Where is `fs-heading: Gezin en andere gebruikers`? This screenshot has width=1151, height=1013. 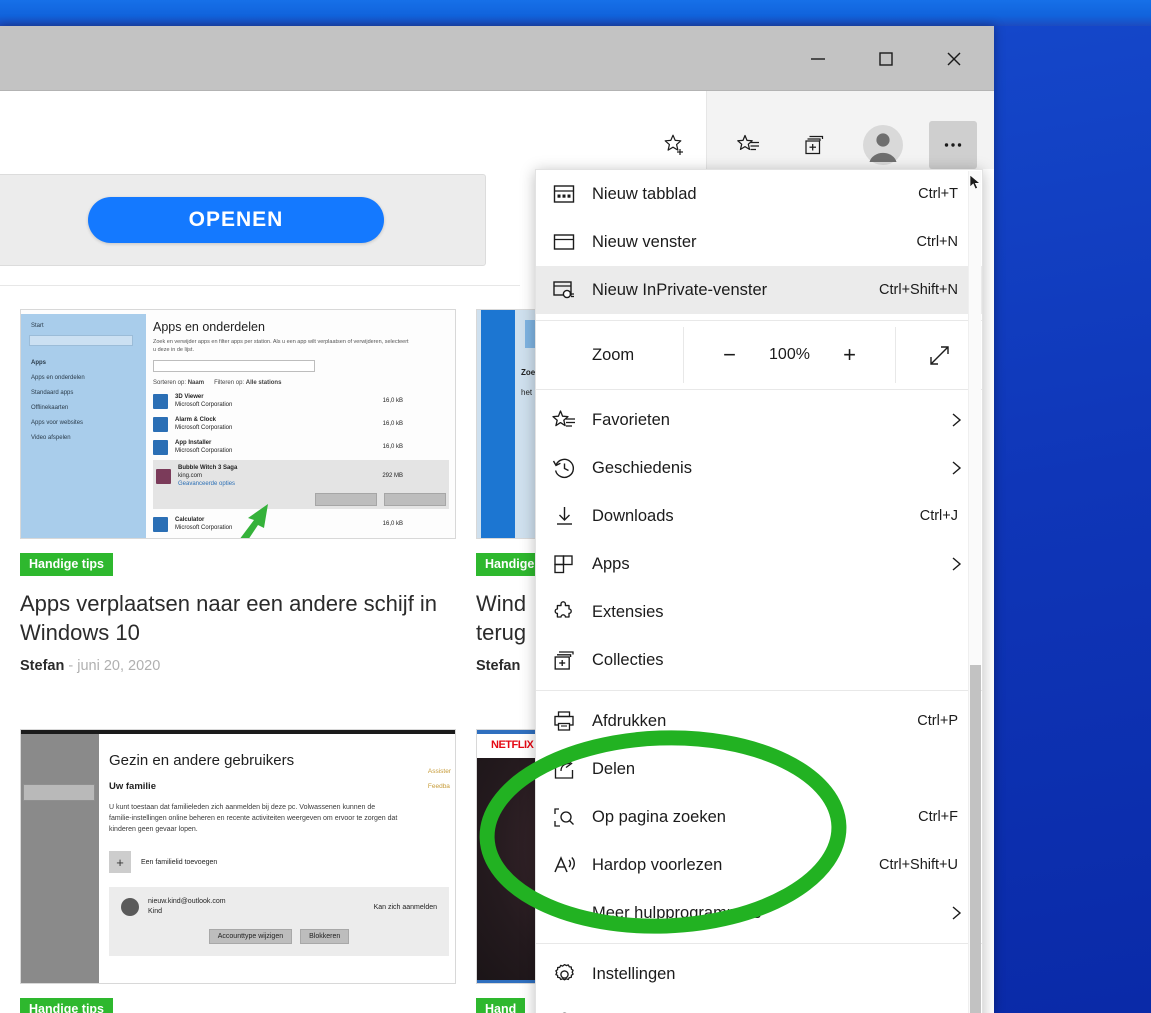
fs-heading: Gezin en andere gebruikers is located at coordinates (202, 760).